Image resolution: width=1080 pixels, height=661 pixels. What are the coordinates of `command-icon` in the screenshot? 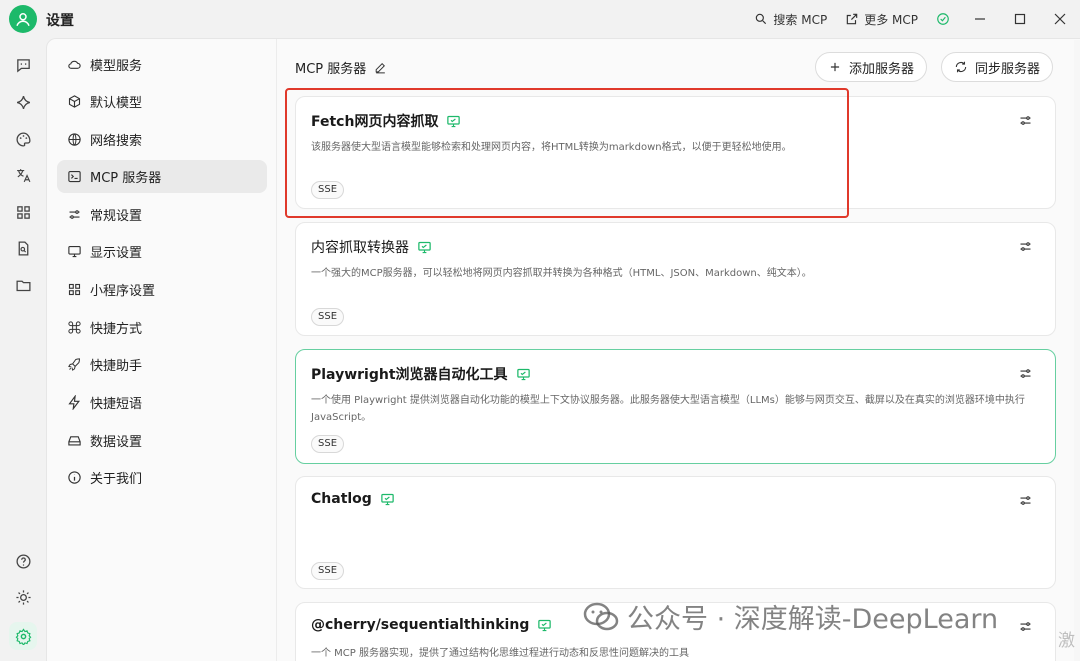 It's located at (74, 327).